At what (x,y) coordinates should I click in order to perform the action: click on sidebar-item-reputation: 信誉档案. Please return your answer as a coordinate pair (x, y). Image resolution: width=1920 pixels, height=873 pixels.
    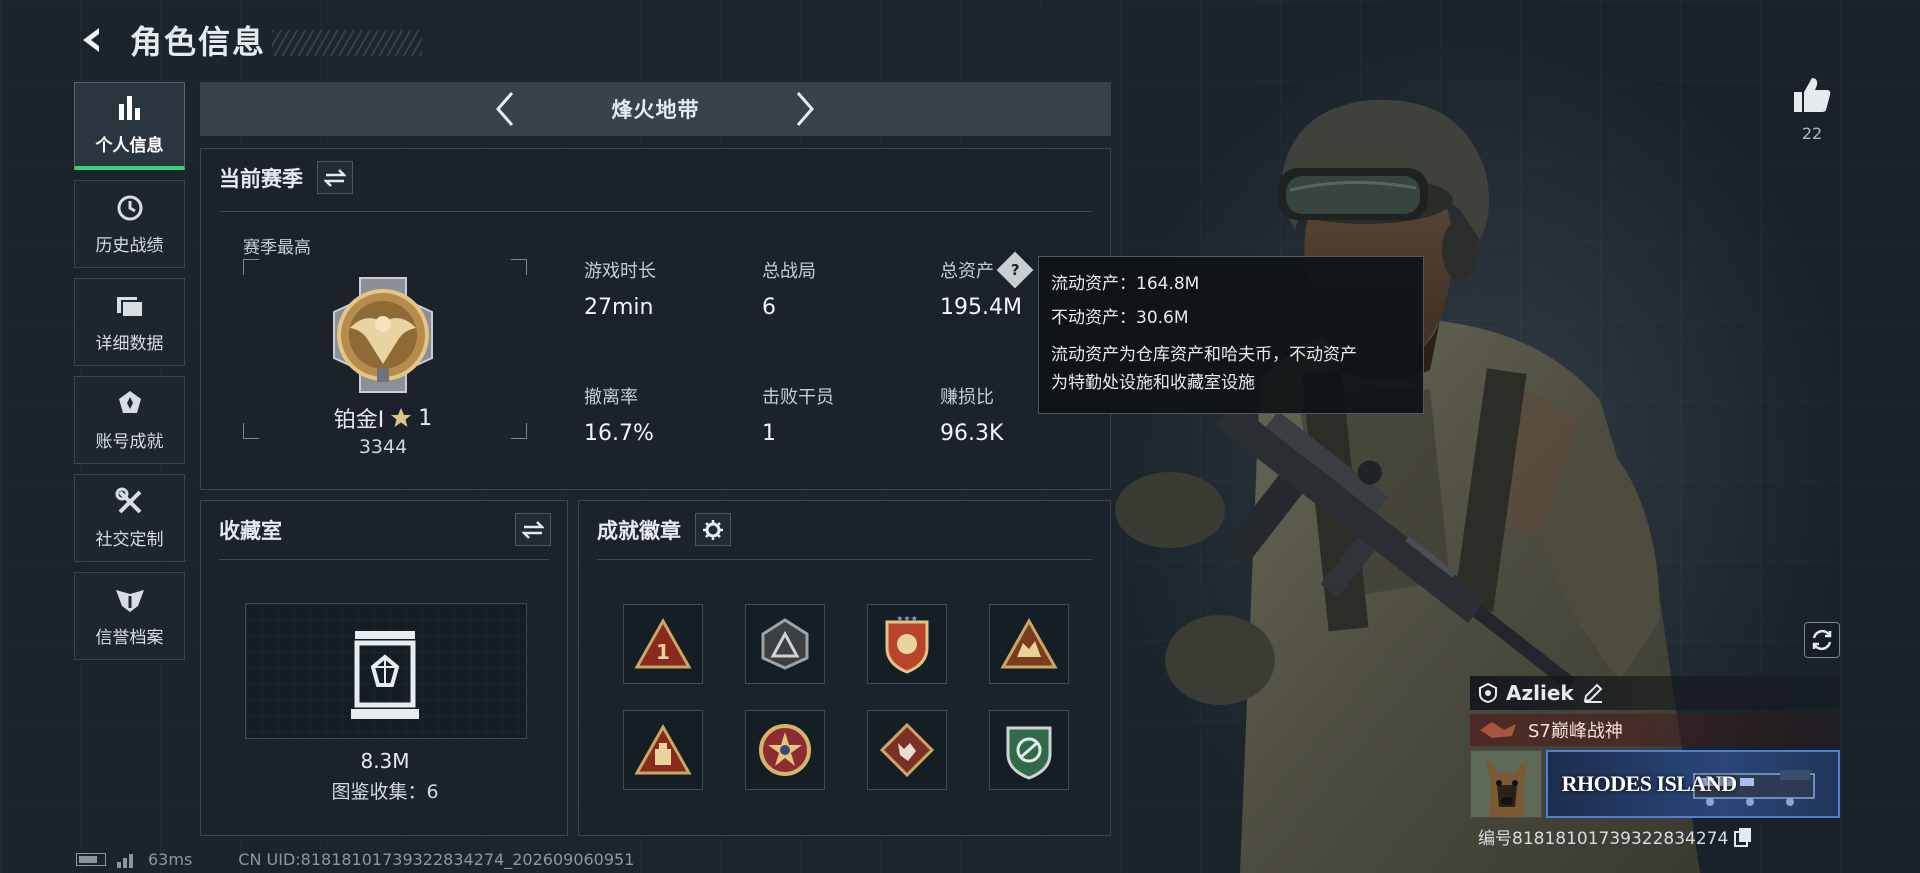
    Looking at the image, I should click on (129, 616).